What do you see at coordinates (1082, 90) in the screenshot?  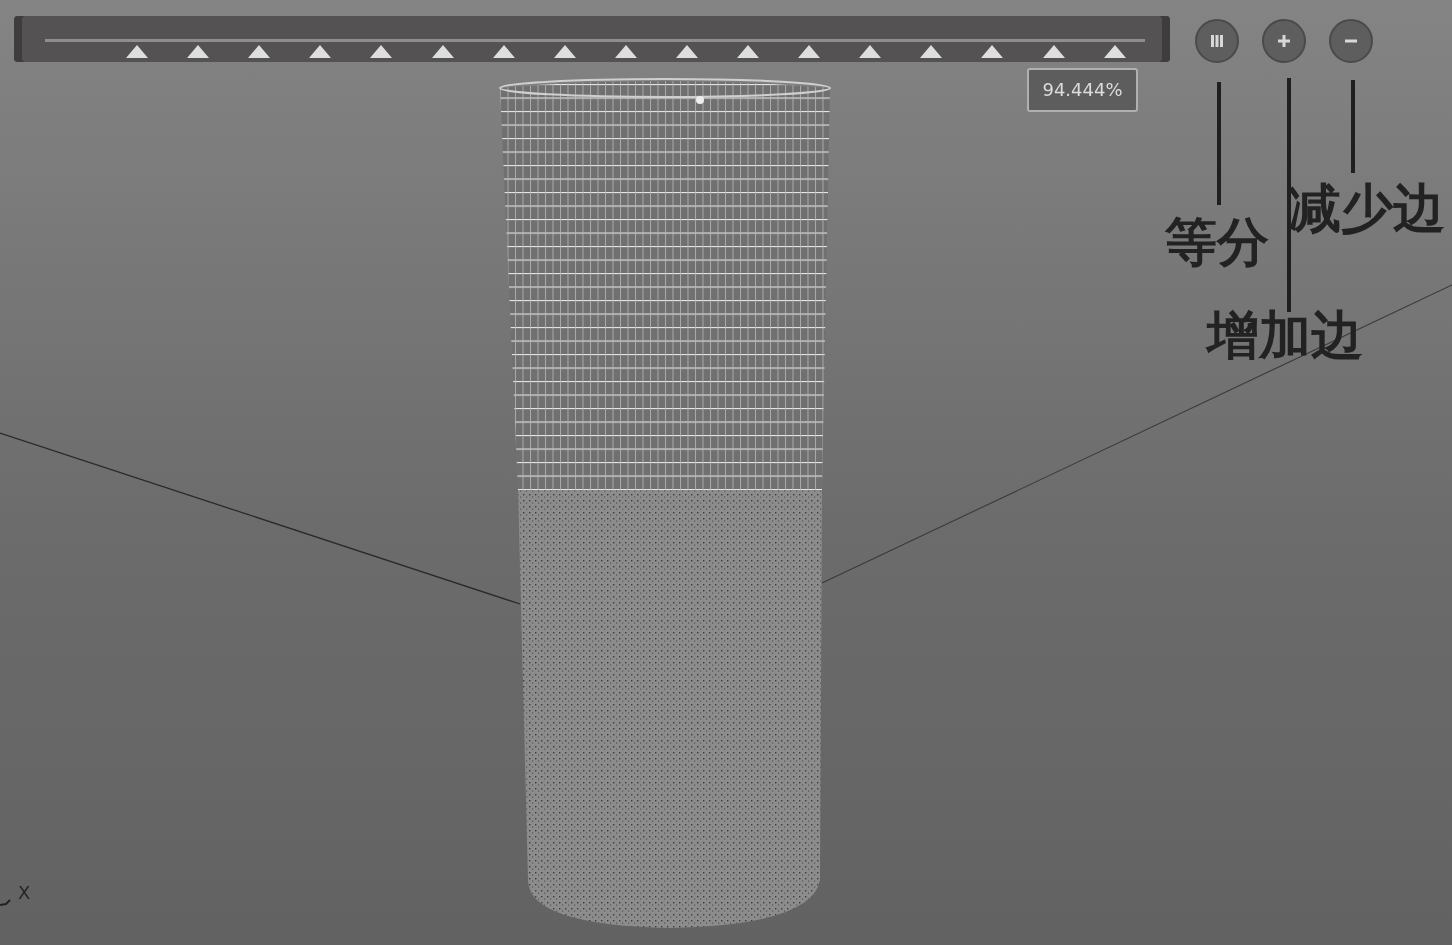 I see `slider-value-tooltip: 94.444%` at bounding box center [1082, 90].